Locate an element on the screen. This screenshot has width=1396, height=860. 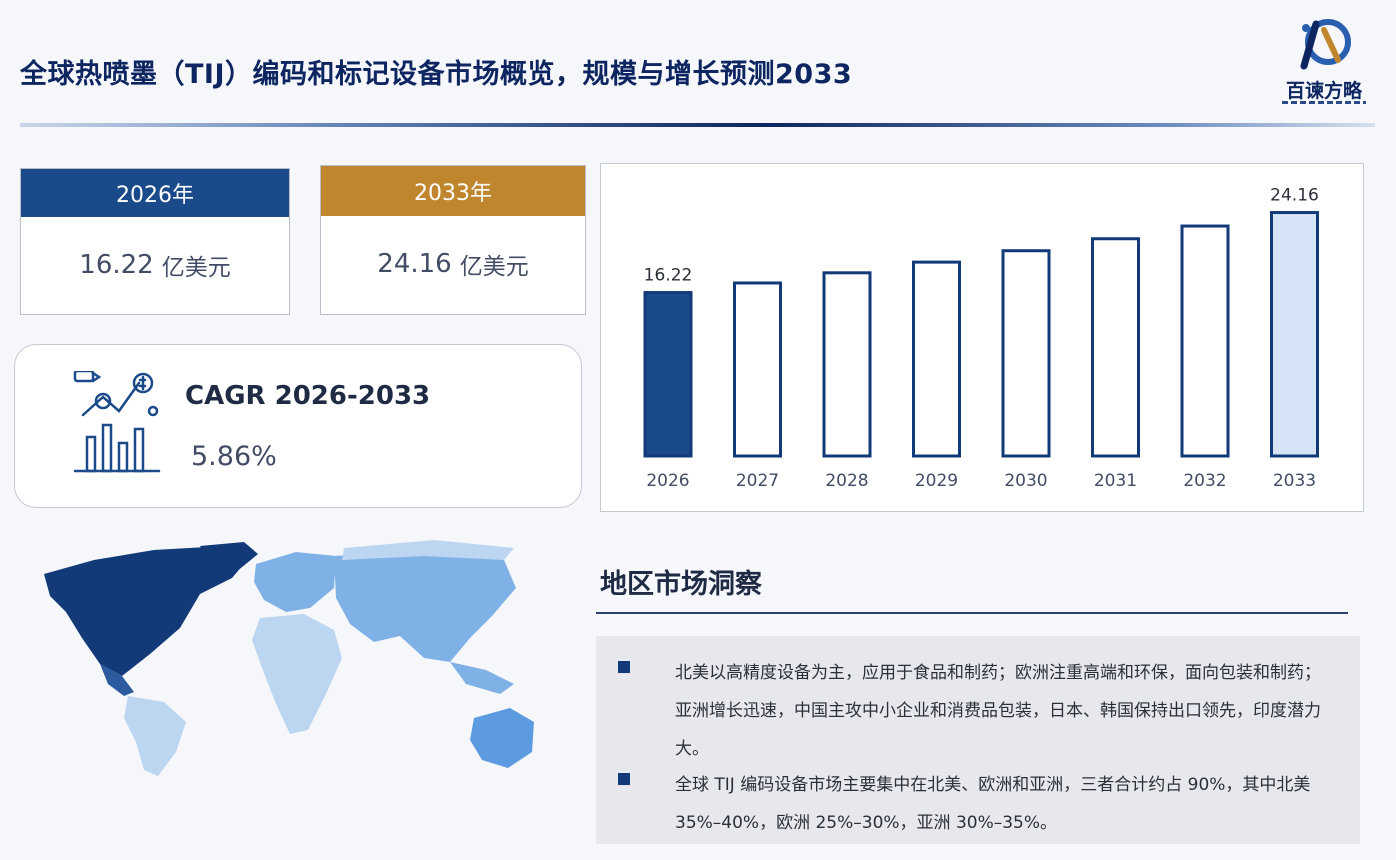
x-tick-label-2031: 2031 is located at coordinates (1115, 481).